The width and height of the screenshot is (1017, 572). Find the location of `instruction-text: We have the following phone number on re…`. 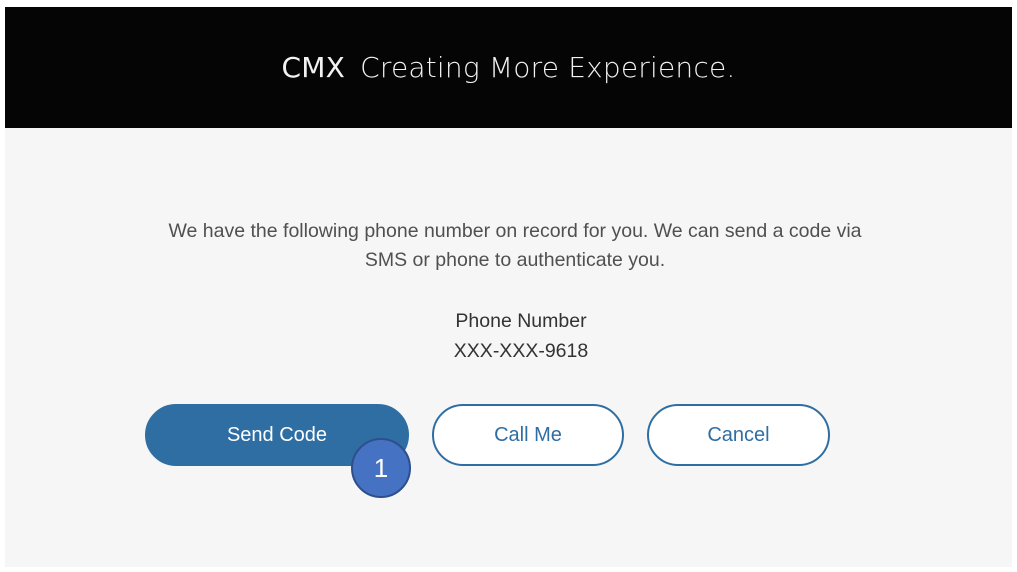

instruction-text: We have the following phone number on re… is located at coordinates (515, 245).